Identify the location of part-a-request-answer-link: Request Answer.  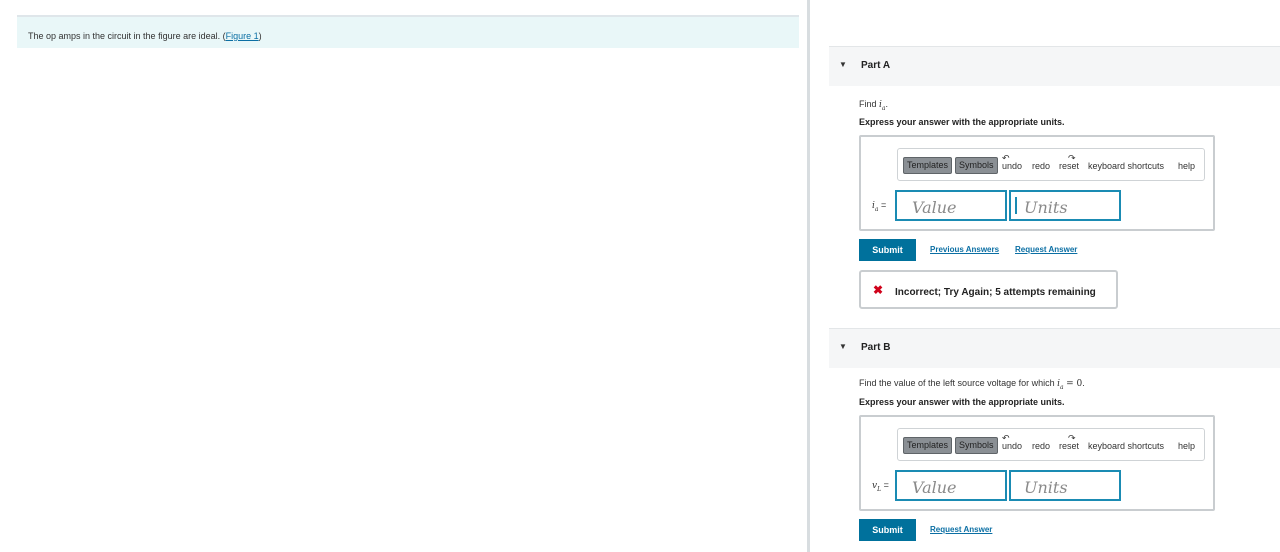
(1046, 249).